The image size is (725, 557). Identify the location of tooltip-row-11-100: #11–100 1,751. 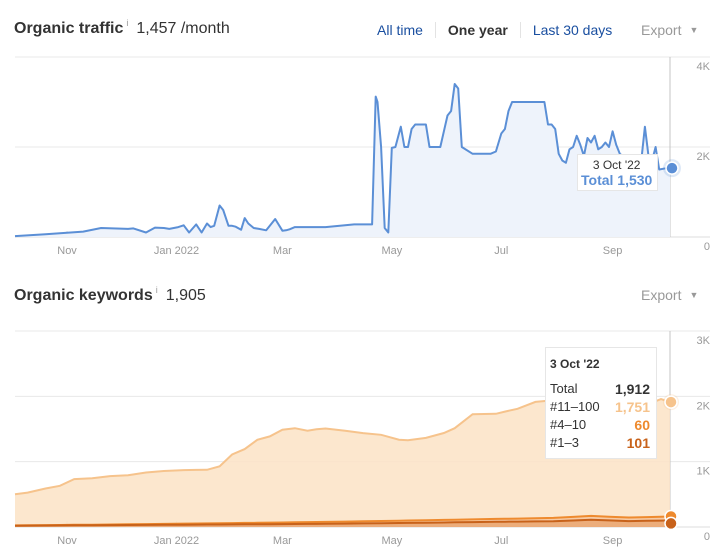
(600, 407).